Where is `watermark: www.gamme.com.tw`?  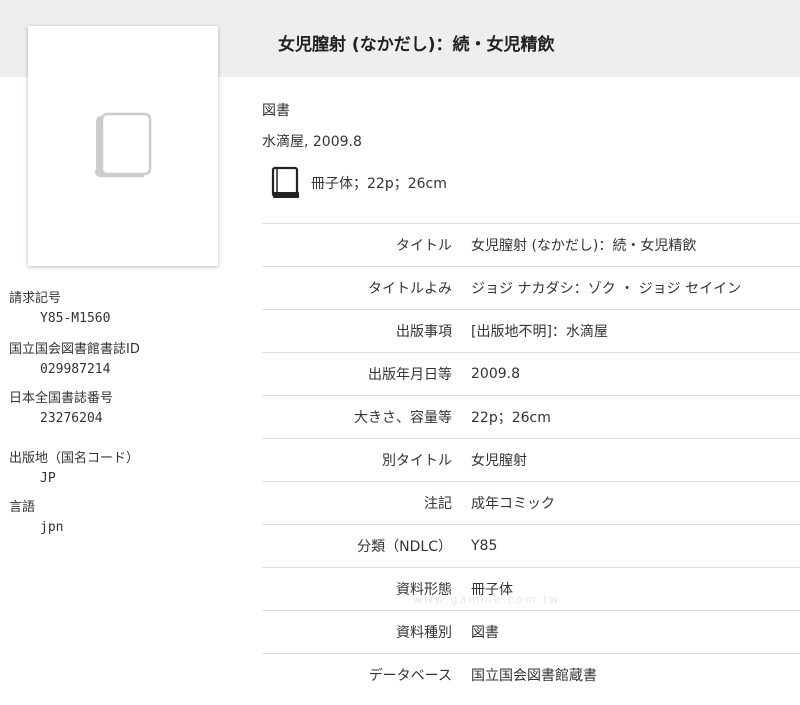
watermark: www.gamme.com.tw is located at coordinates (487, 599).